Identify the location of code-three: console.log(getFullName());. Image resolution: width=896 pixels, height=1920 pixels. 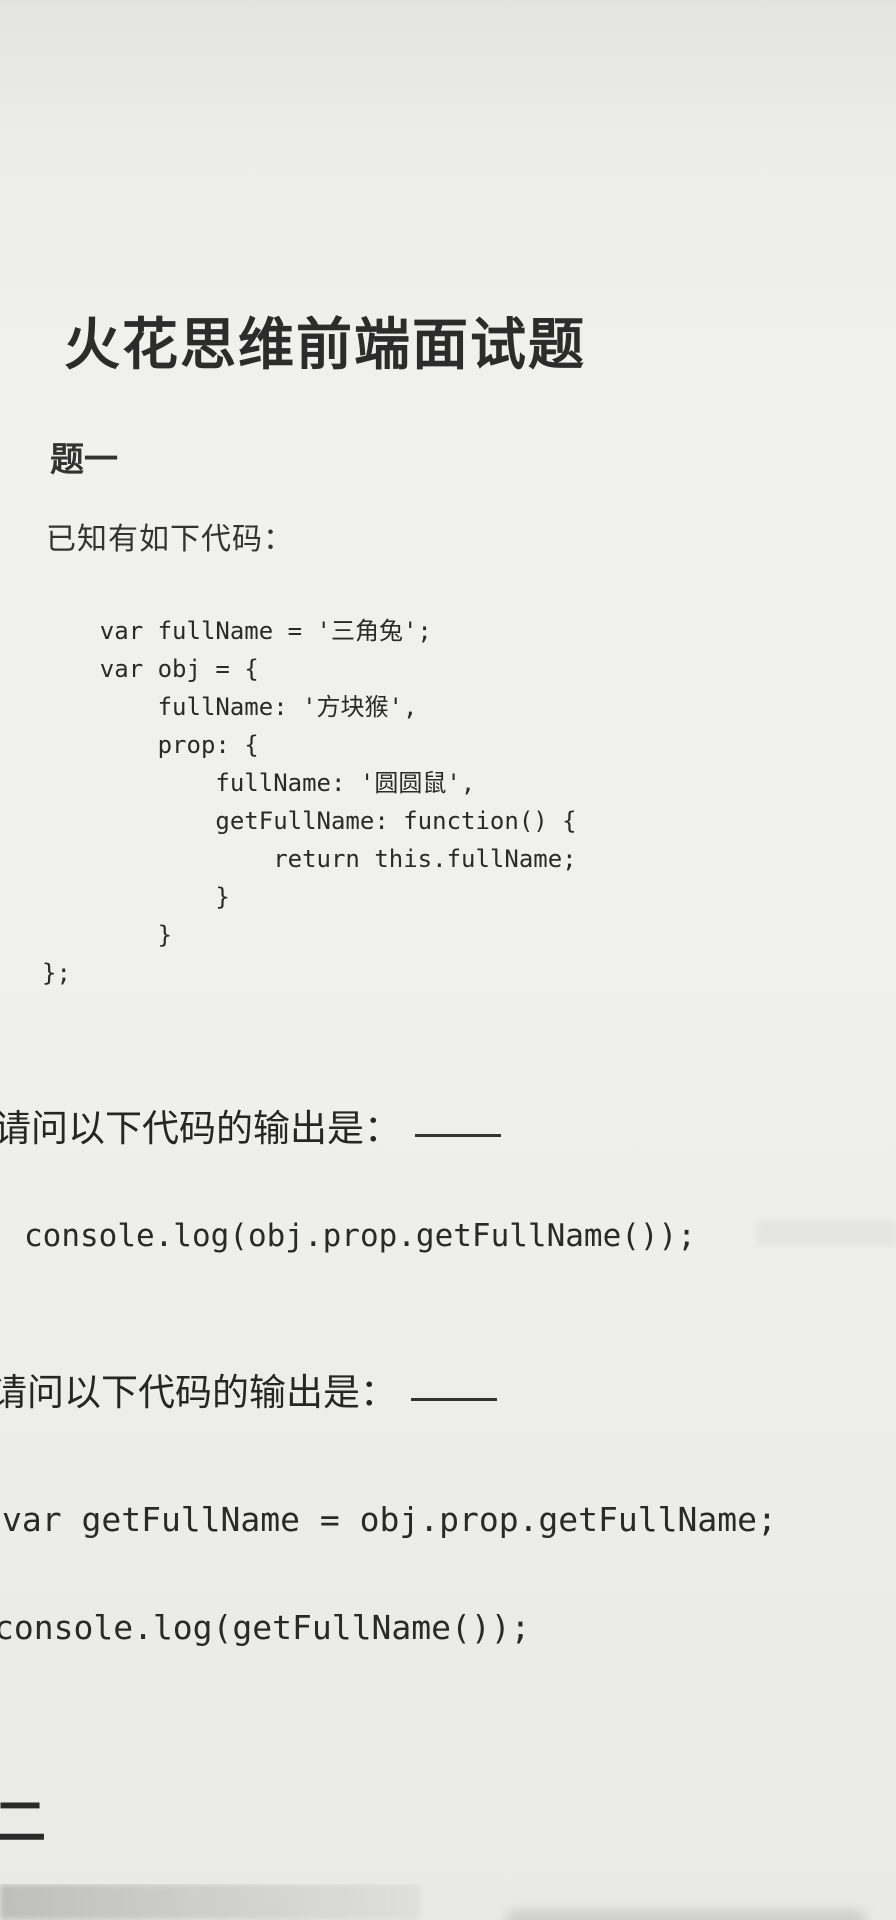
(265, 1627).